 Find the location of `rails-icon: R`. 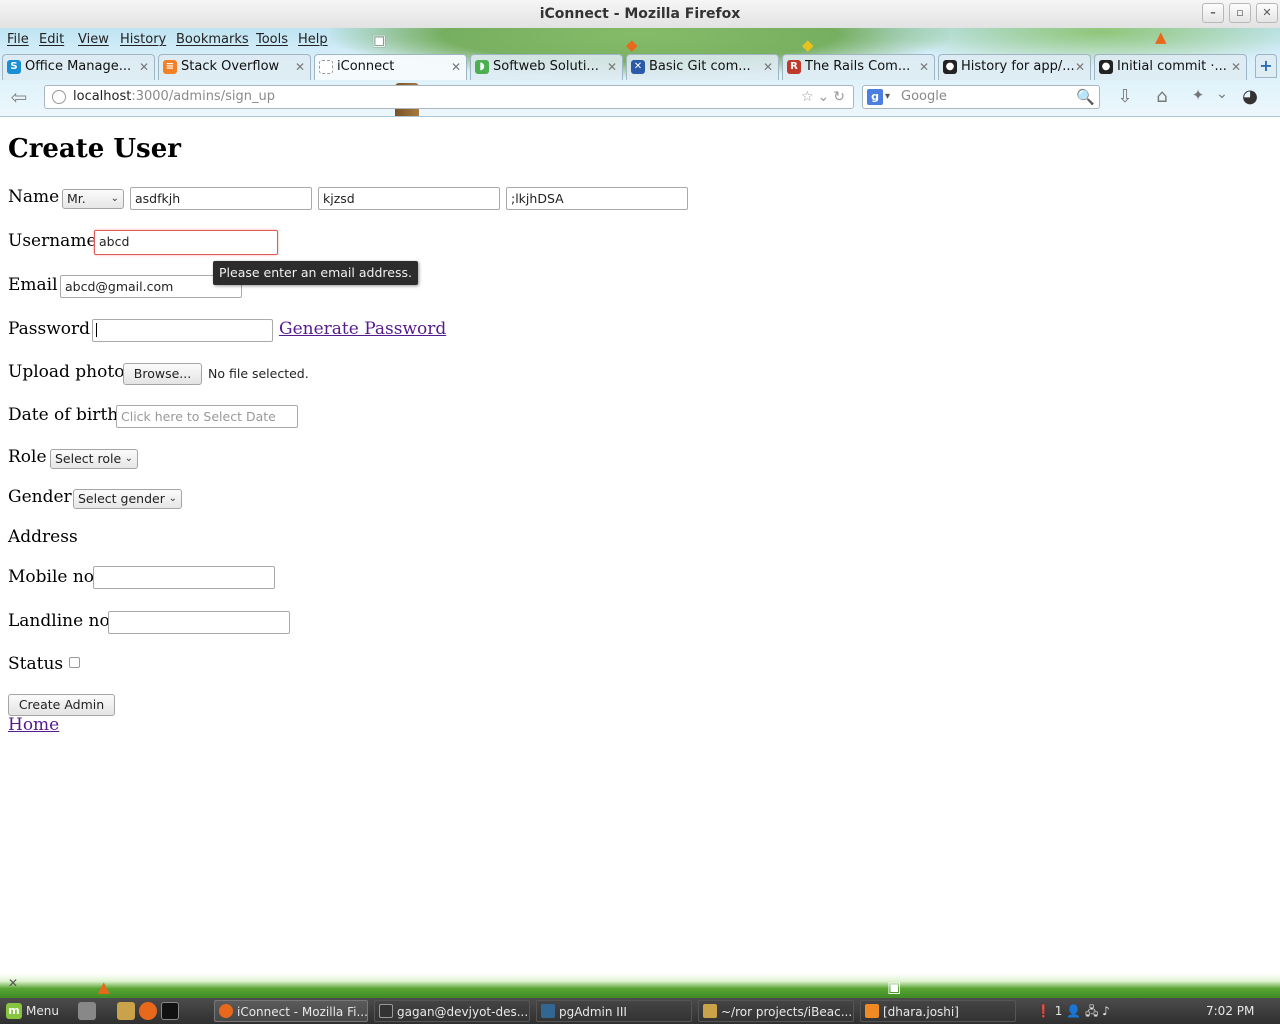

rails-icon: R is located at coordinates (794, 67).